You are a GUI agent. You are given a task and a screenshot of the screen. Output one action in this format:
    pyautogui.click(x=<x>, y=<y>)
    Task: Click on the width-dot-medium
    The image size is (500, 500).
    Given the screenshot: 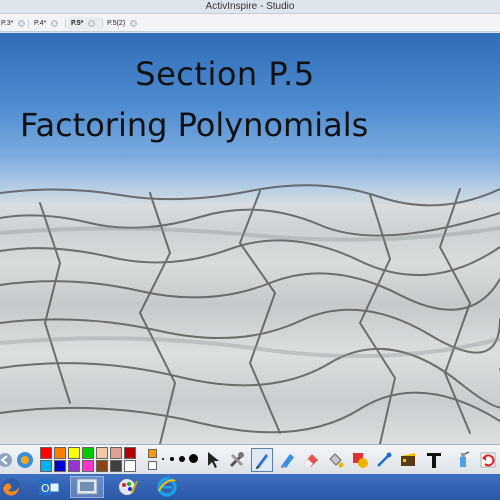 What is the action you would take?
    pyautogui.click(x=172, y=459)
    